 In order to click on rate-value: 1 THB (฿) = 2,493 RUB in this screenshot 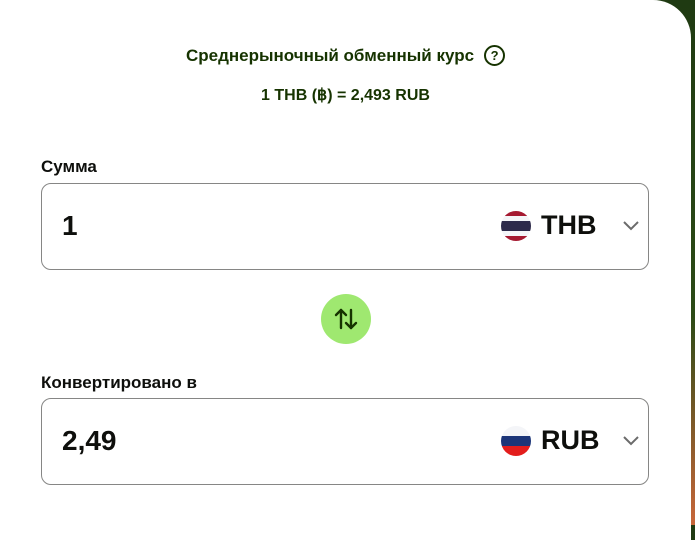, I will do `click(345, 95)`.